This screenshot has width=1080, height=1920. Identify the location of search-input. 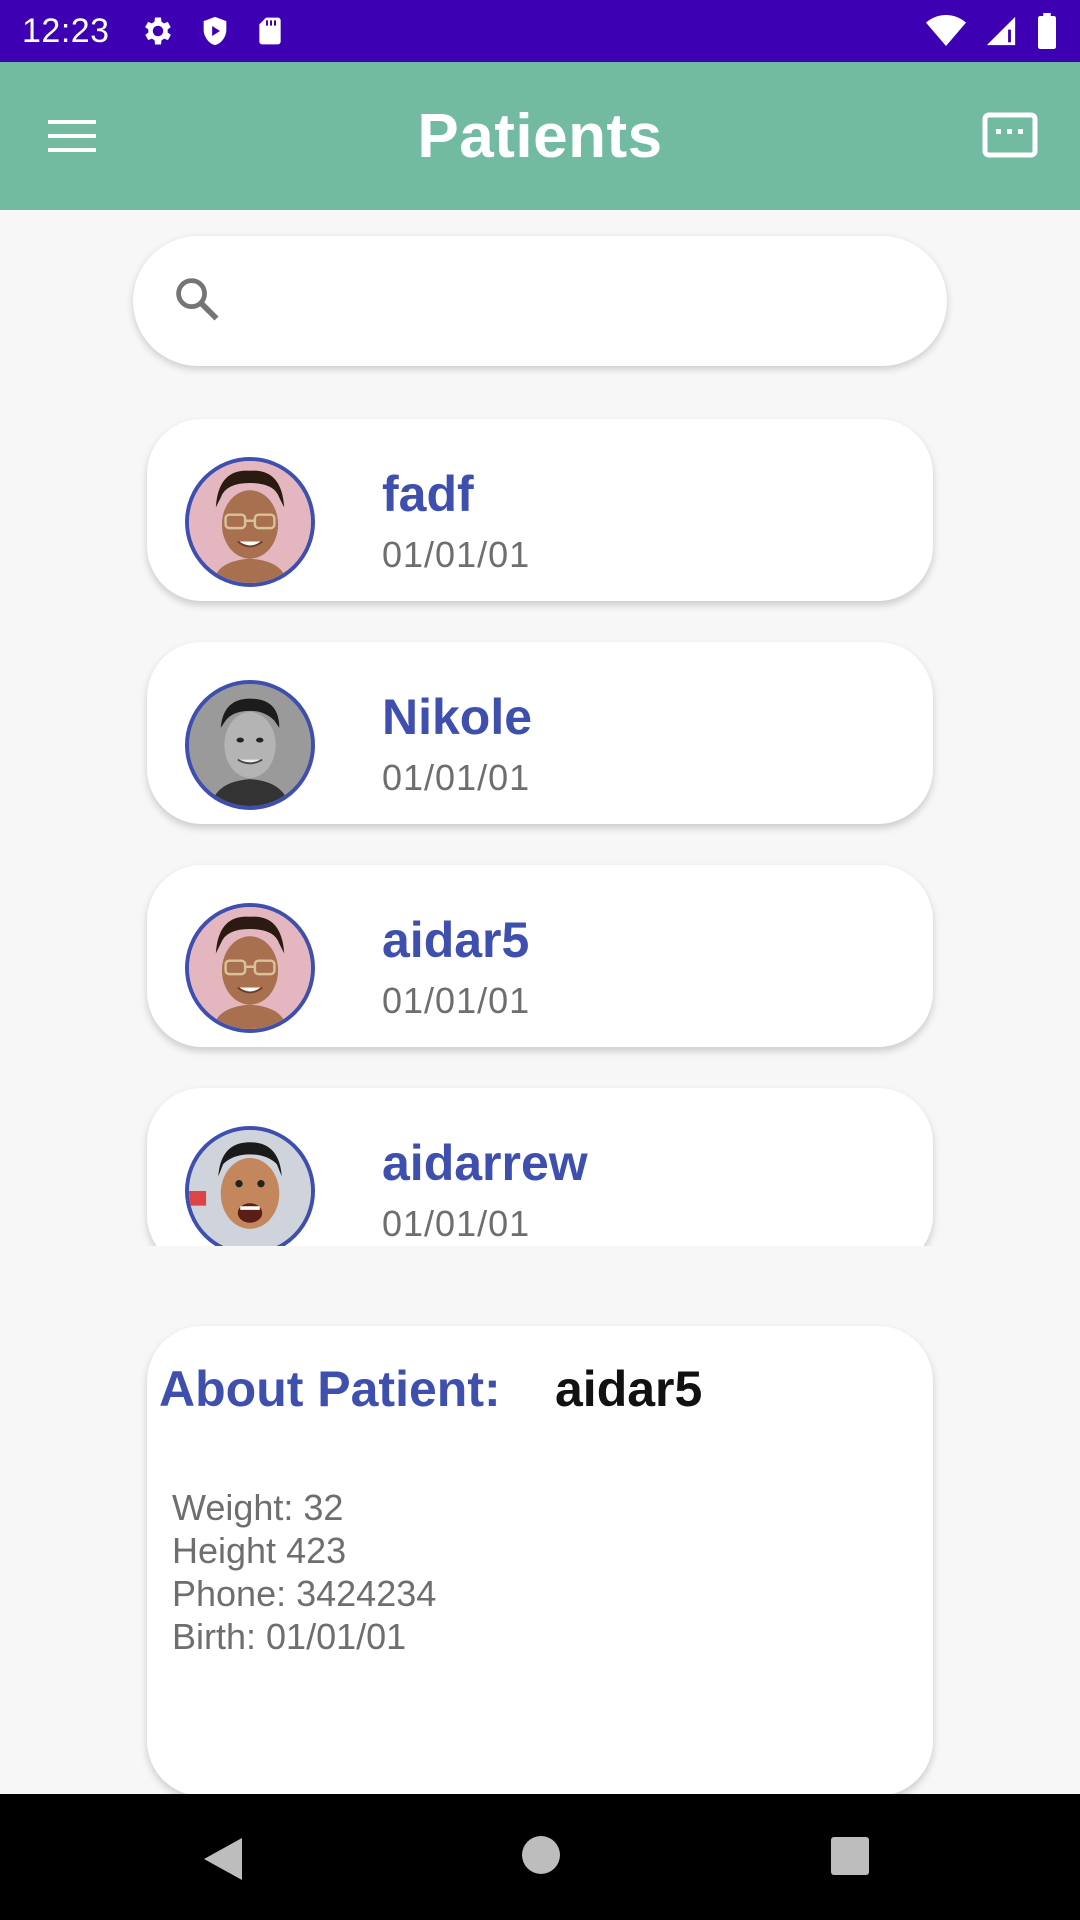
(581, 301).